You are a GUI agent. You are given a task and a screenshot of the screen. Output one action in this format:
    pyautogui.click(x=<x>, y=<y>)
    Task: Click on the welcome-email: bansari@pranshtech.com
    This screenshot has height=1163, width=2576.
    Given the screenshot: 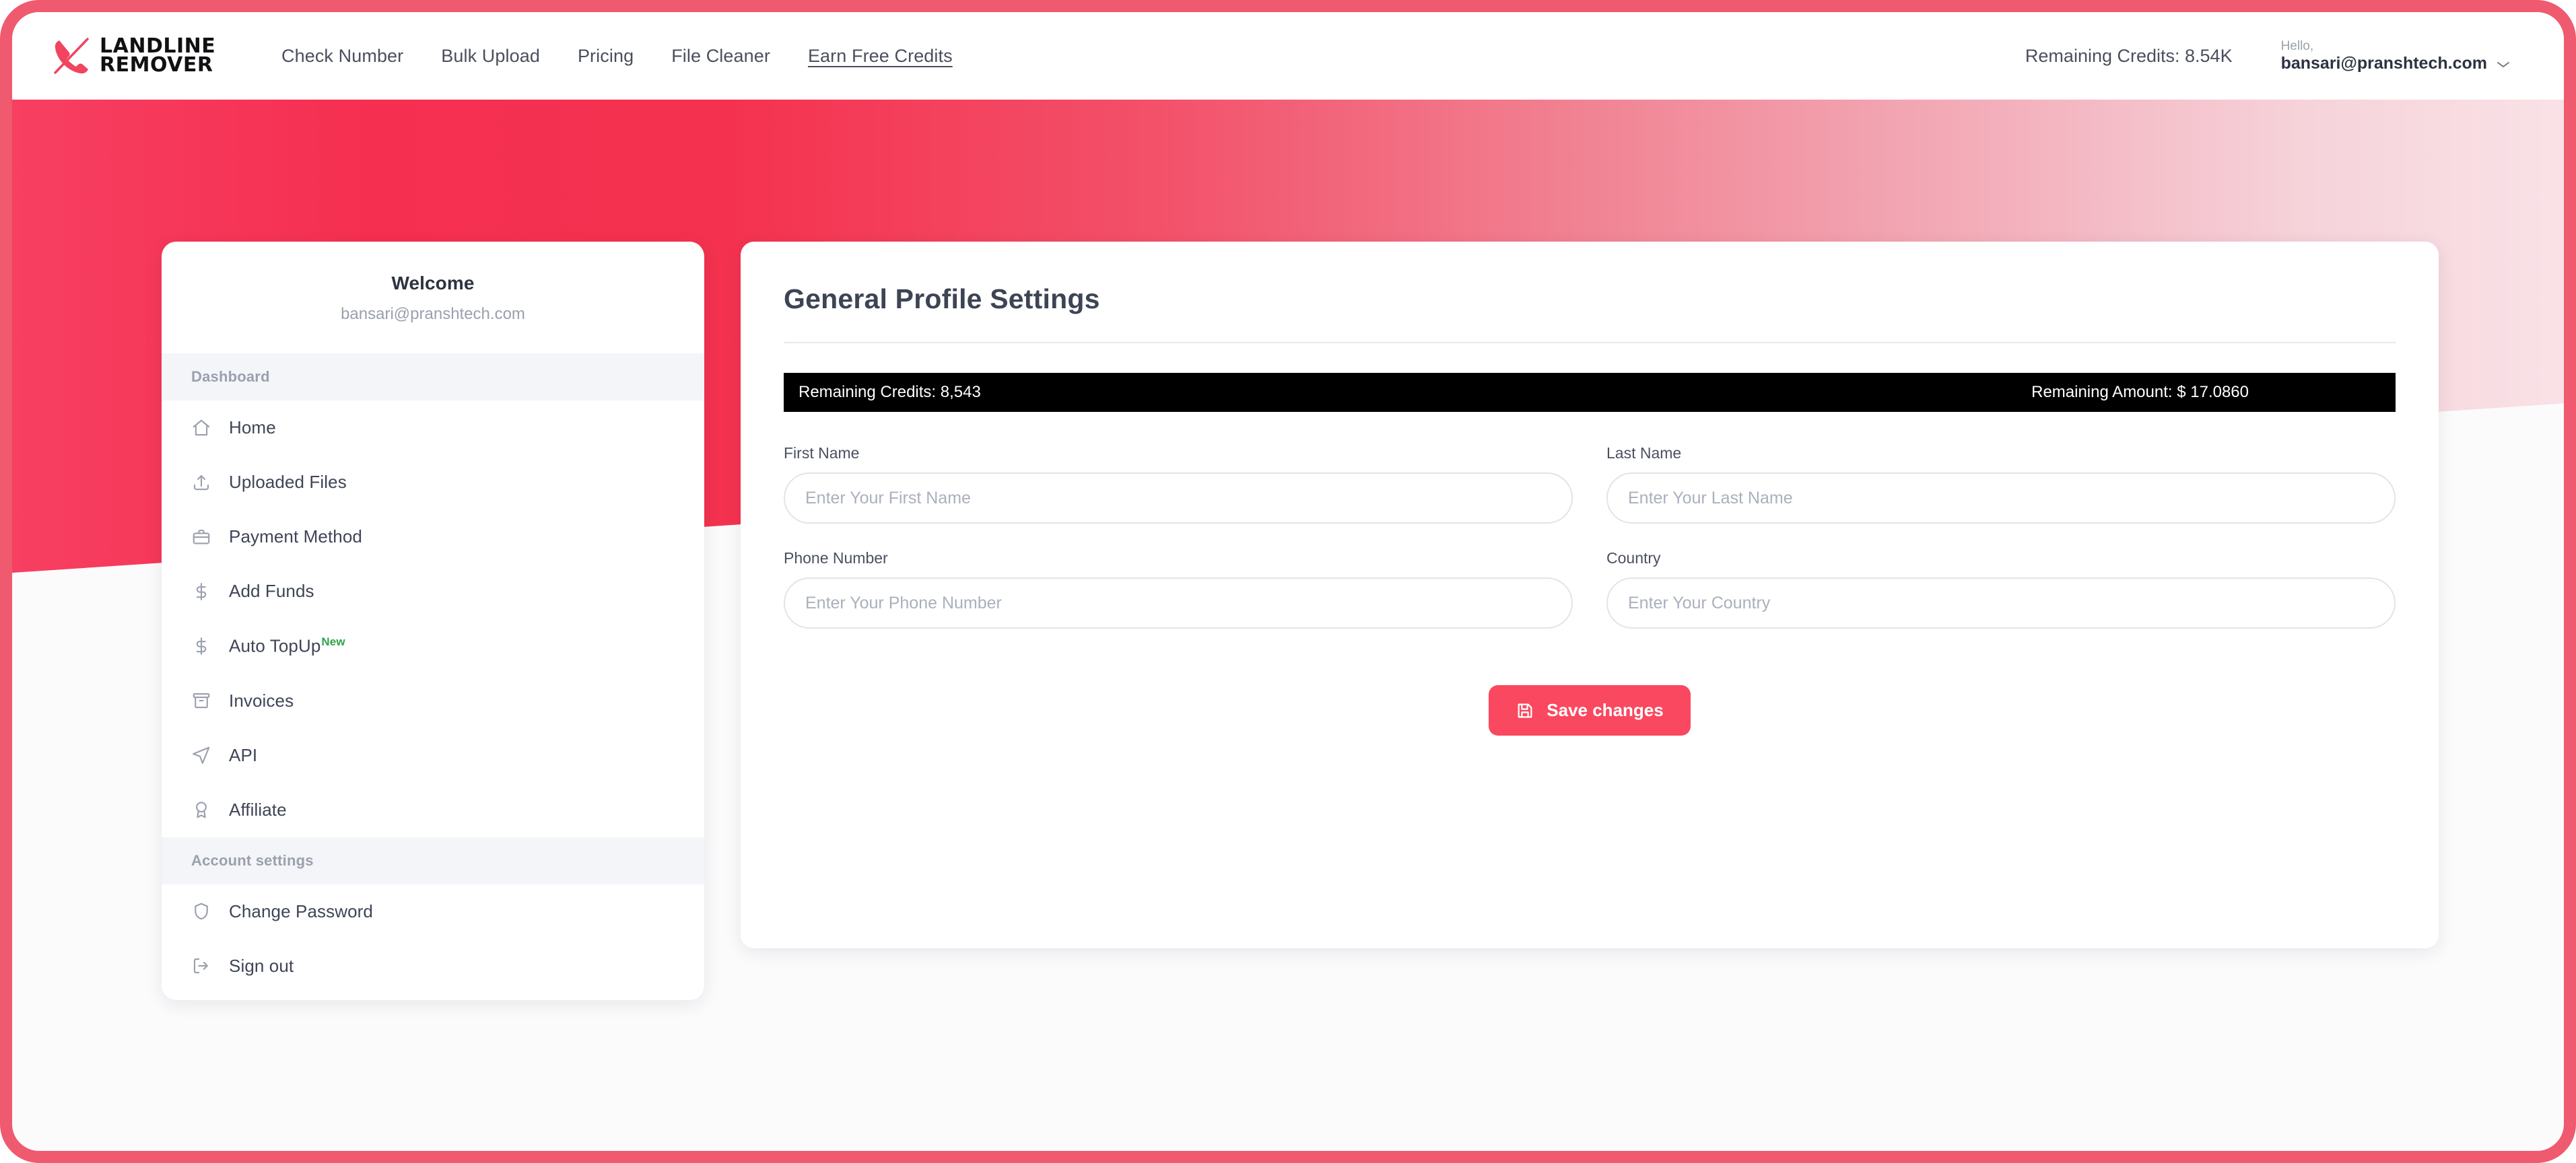 What is the action you would take?
    pyautogui.click(x=433, y=314)
    